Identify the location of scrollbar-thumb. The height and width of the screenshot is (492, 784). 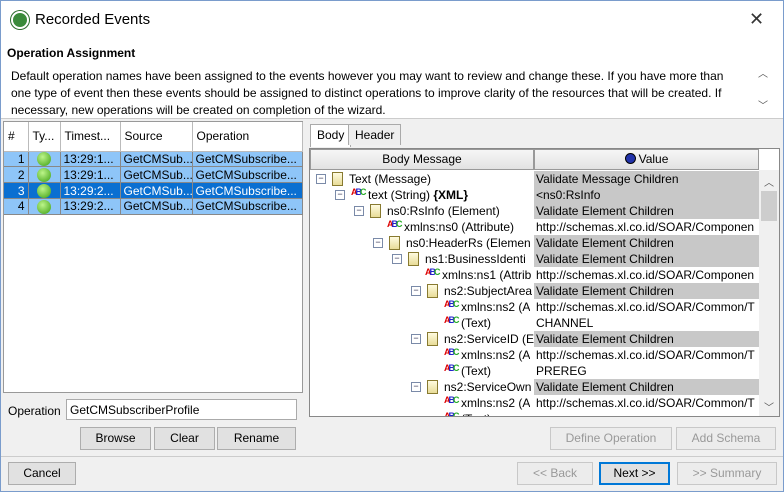
(769, 206).